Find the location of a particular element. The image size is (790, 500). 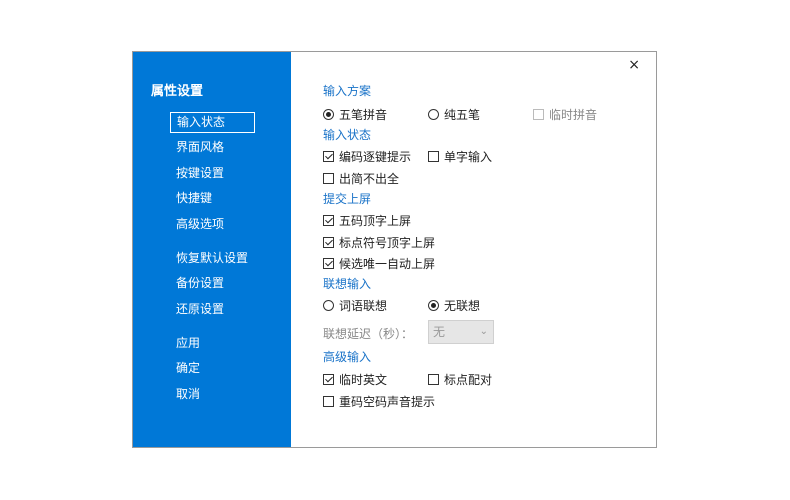

checkbox-no-simple: 出简不出全 is located at coordinates (361, 178).